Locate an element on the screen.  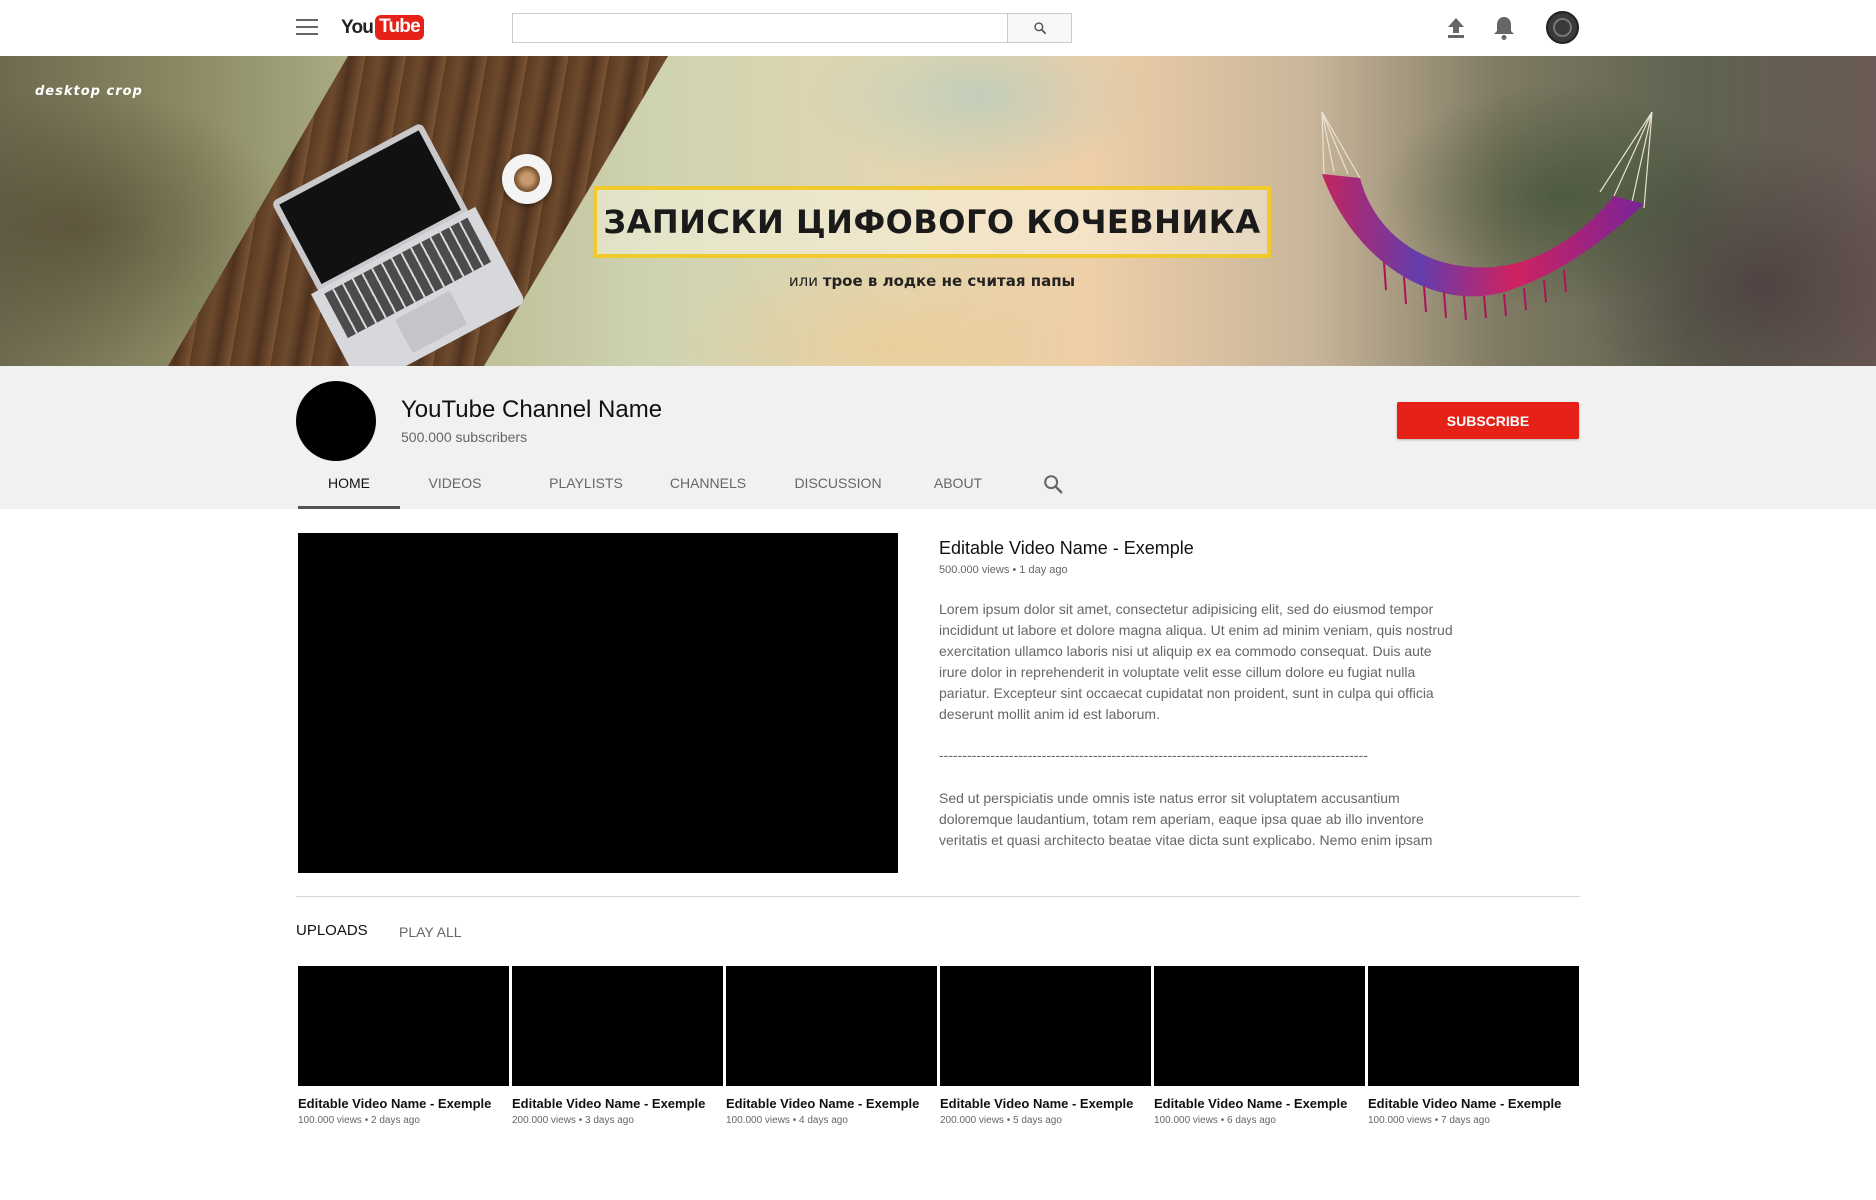
featured-video-player is located at coordinates (598, 703).